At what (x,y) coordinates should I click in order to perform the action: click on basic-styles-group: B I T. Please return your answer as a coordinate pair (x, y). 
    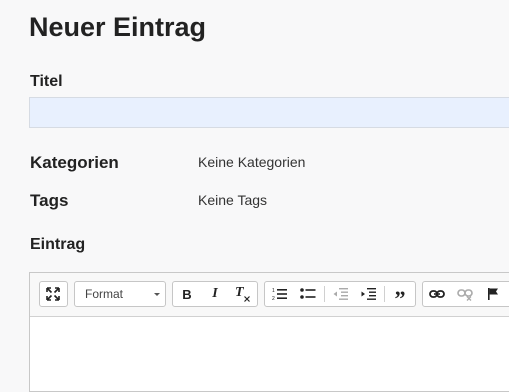
    Looking at the image, I should click on (215, 294).